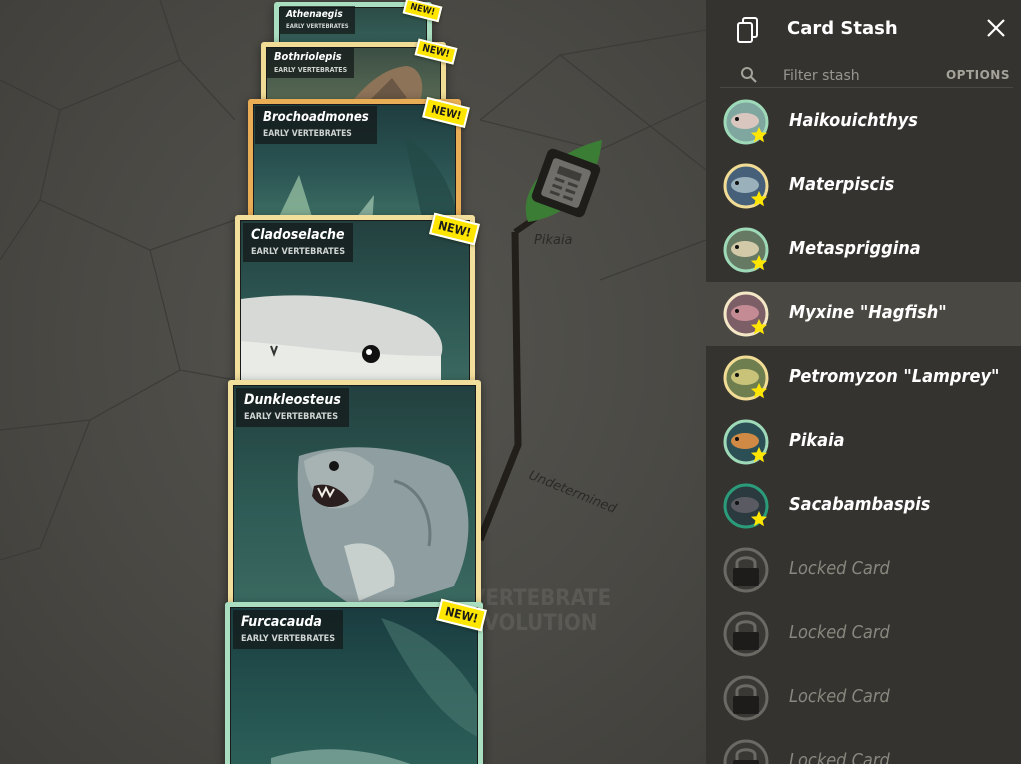  Describe the element at coordinates (855, 248) in the screenshot. I see `stash-item-label: Metaspriggina` at that location.